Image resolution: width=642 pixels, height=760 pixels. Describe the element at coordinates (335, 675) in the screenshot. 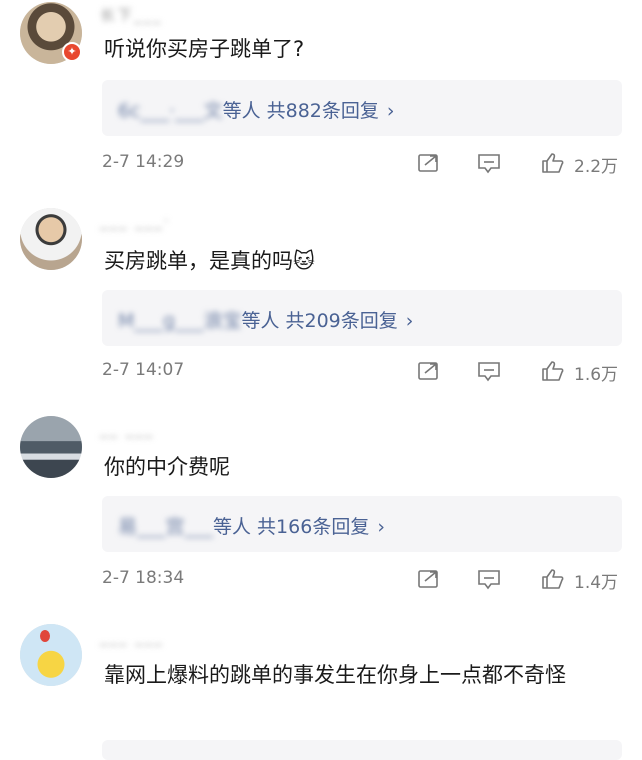

I see `comment-text: 靠网上爆料的跳单的事发生在你身上一点都不奇怪` at that location.